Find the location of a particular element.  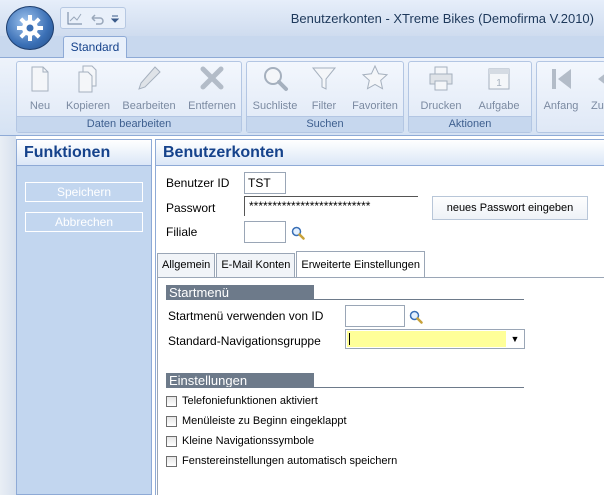

nav-group-label: Standard-Navigationsgruppe is located at coordinates (244, 341).